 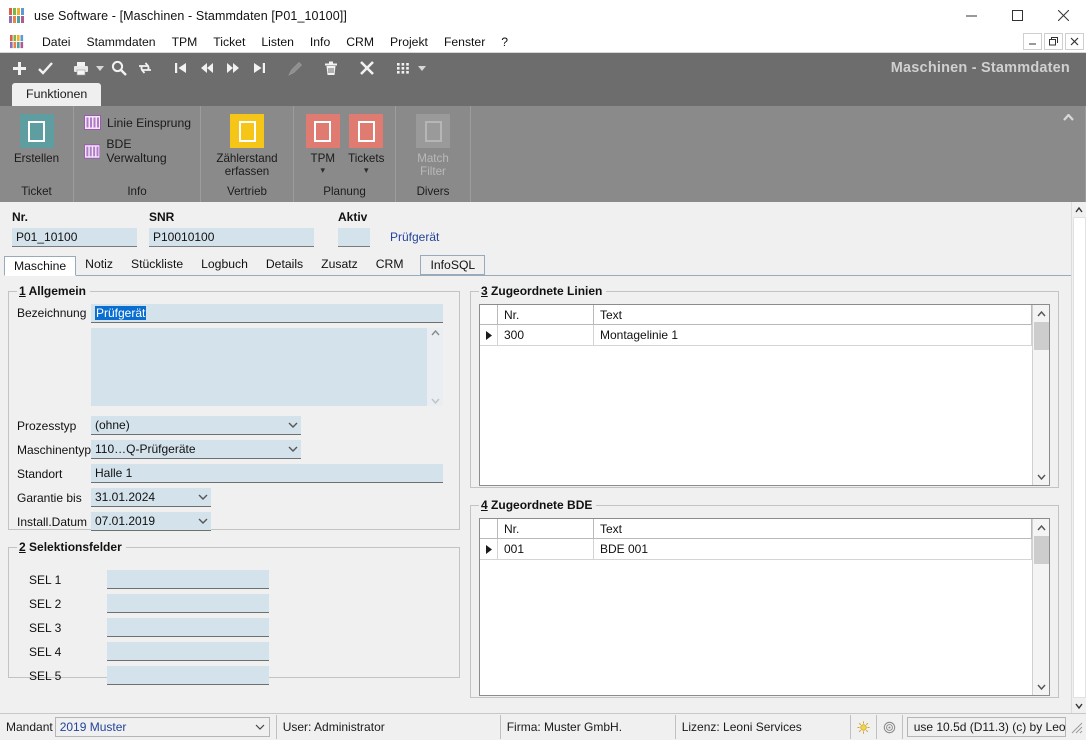 What do you see at coordinates (864, 727) in the screenshot?
I see `status-sun-button` at bounding box center [864, 727].